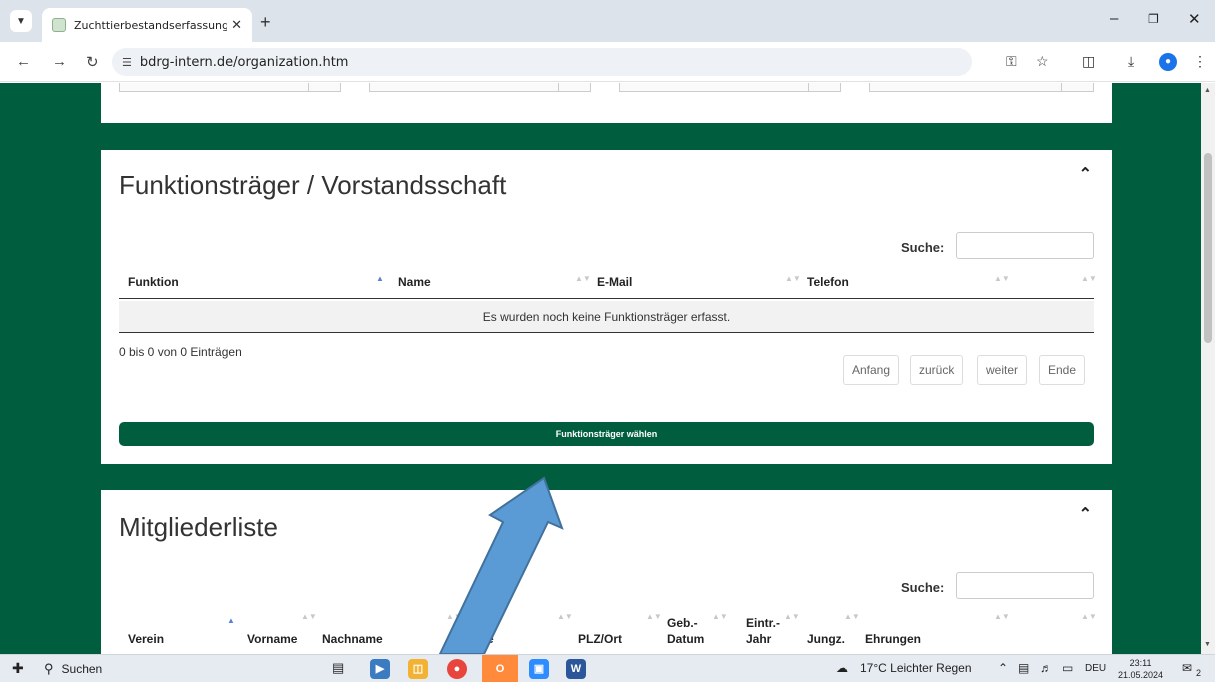 Image resolution: width=1215 pixels, height=682 pixels. I want to click on weather-icon: ☁, so click(842, 668).